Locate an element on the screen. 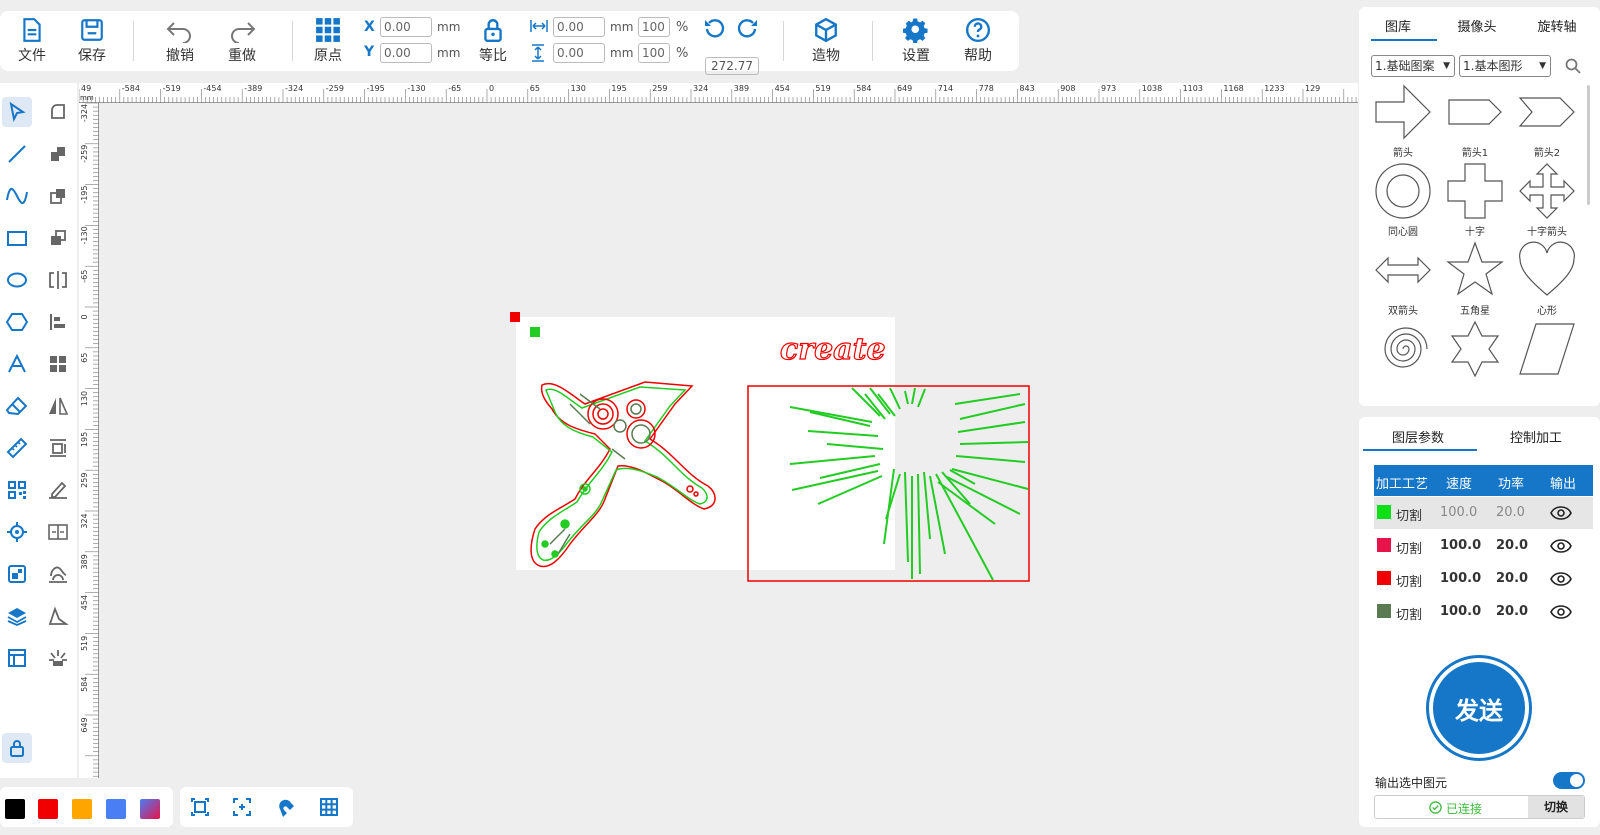  shape-parallelogram is located at coordinates (1547, 350).